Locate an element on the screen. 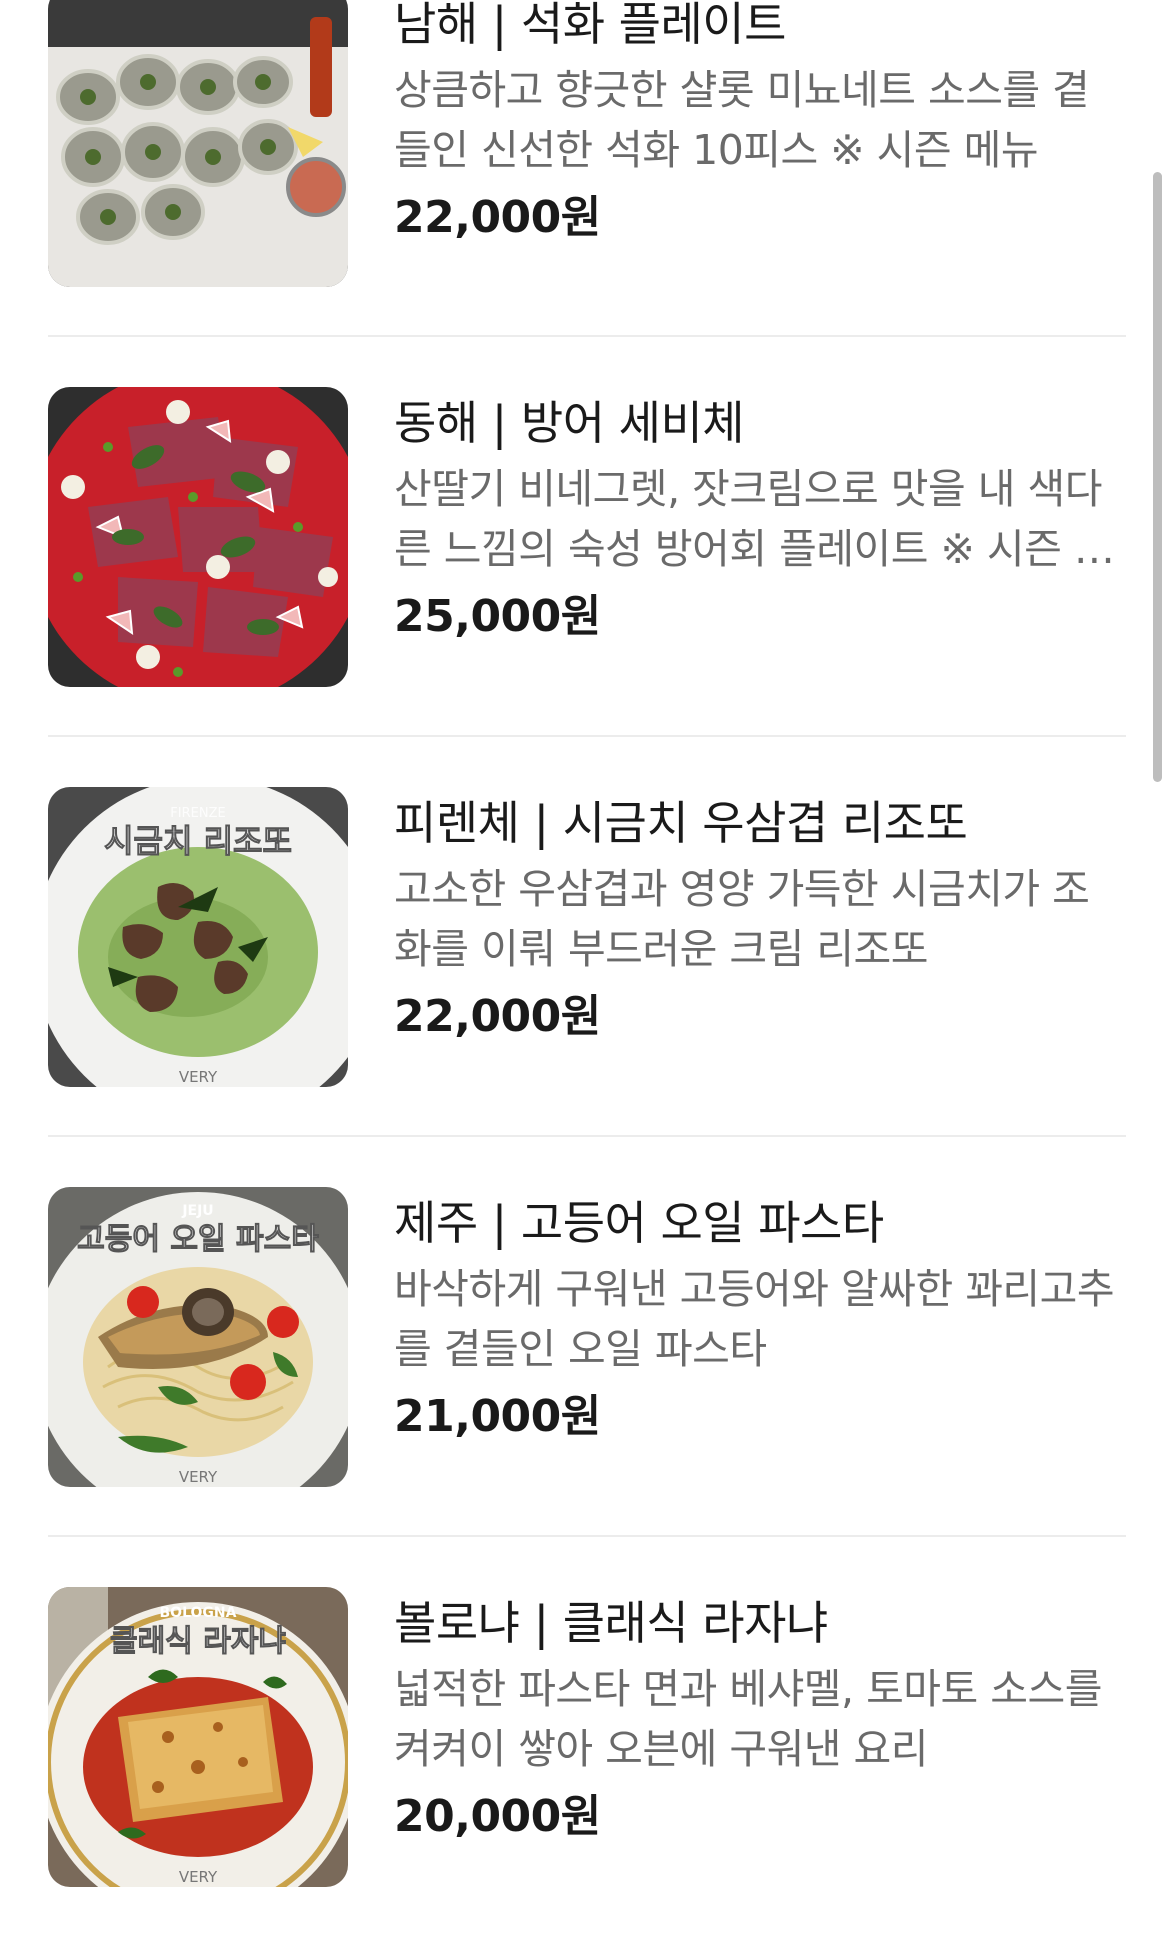 The height and width of the screenshot is (1937, 1170). image-overlay-sub: JEJU is located at coordinates (197, 1211).